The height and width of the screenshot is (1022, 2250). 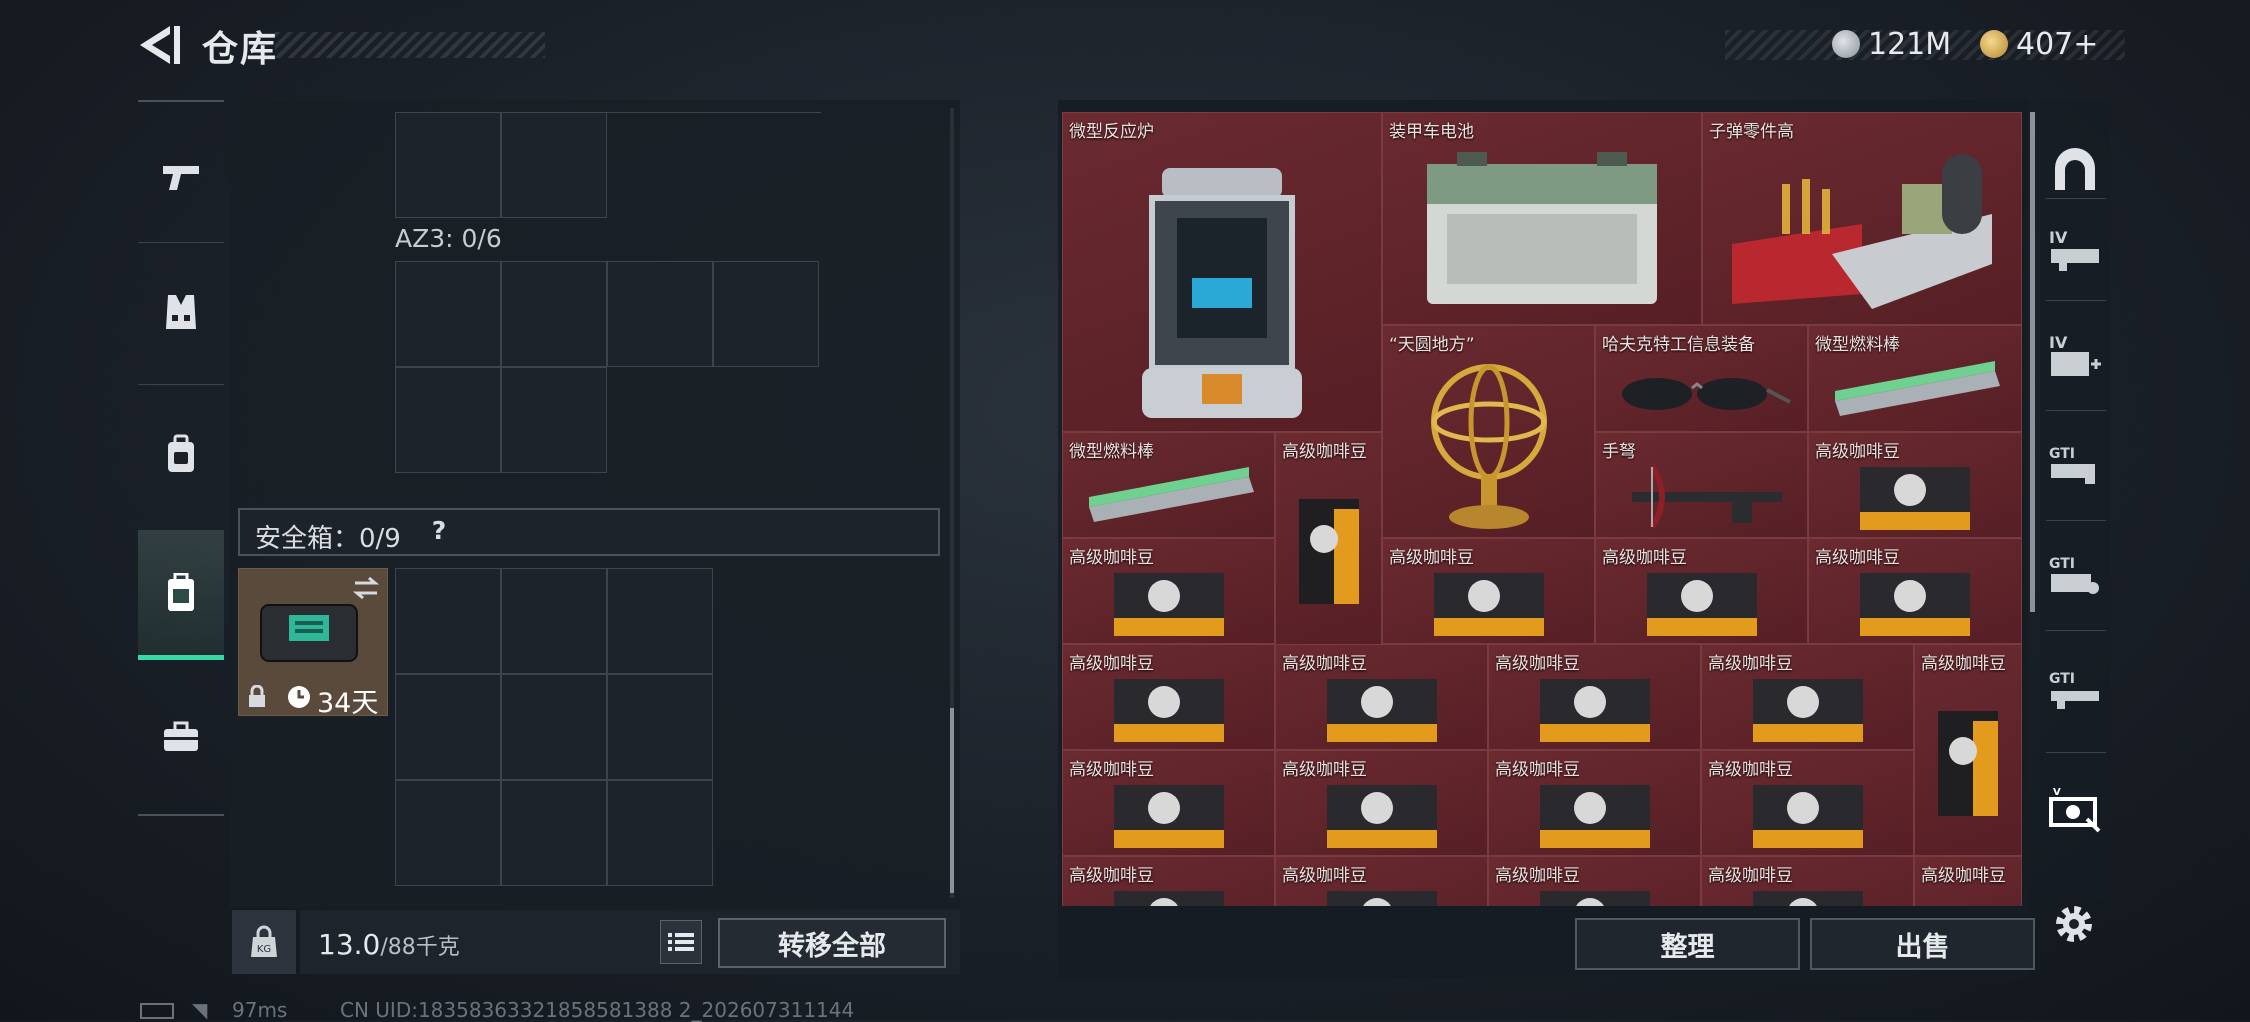 What do you see at coordinates (181, 737) in the screenshot?
I see `toolbox-tab` at bounding box center [181, 737].